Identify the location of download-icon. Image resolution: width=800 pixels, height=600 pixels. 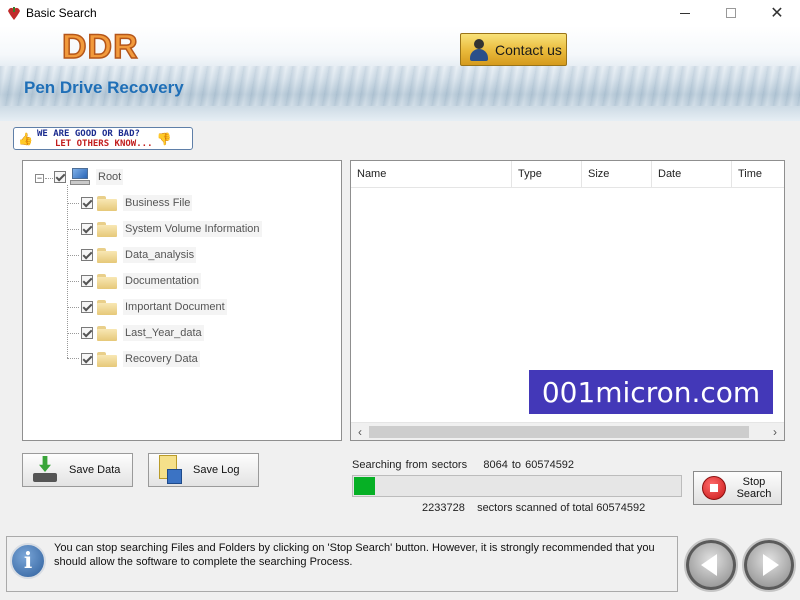
(45, 470).